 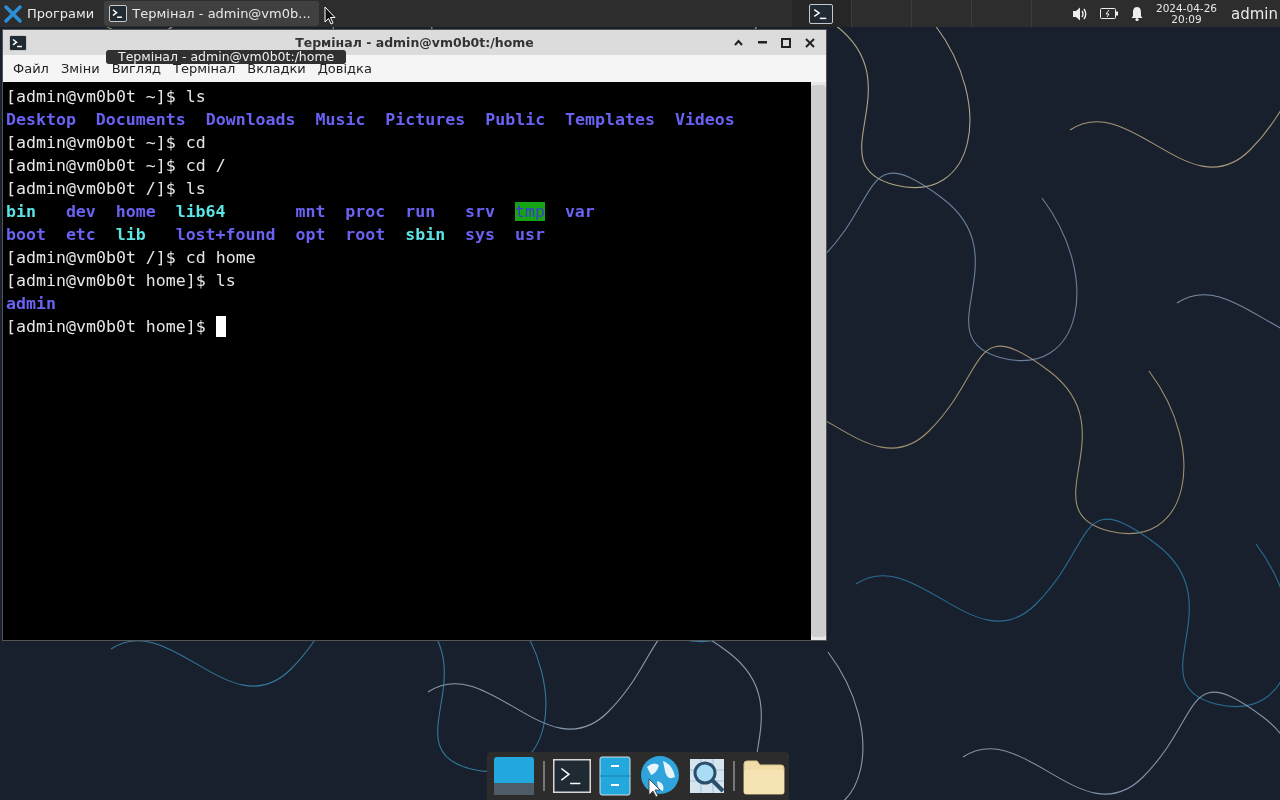 What do you see at coordinates (135, 211) in the screenshot?
I see `file-name: home` at bounding box center [135, 211].